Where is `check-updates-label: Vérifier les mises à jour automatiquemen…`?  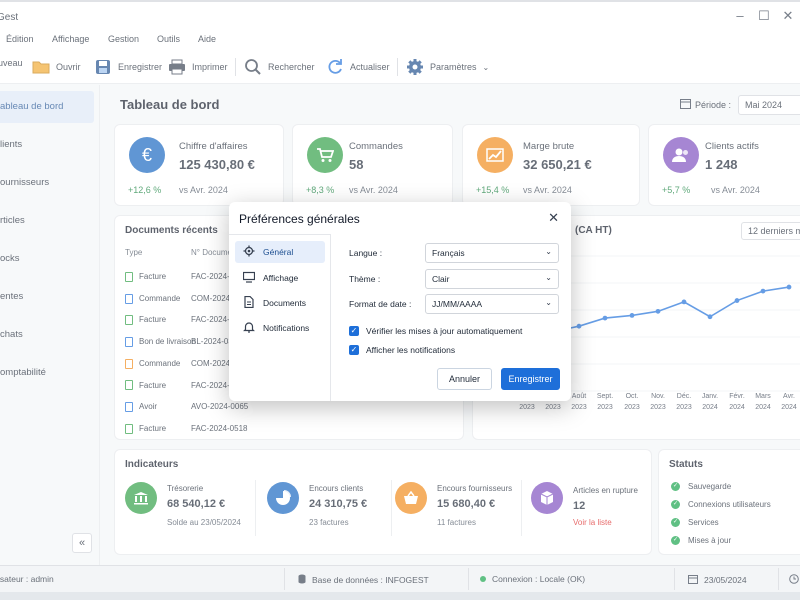 check-updates-label: Vérifier les mises à jour automatiquemen… is located at coordinates (444, 331).